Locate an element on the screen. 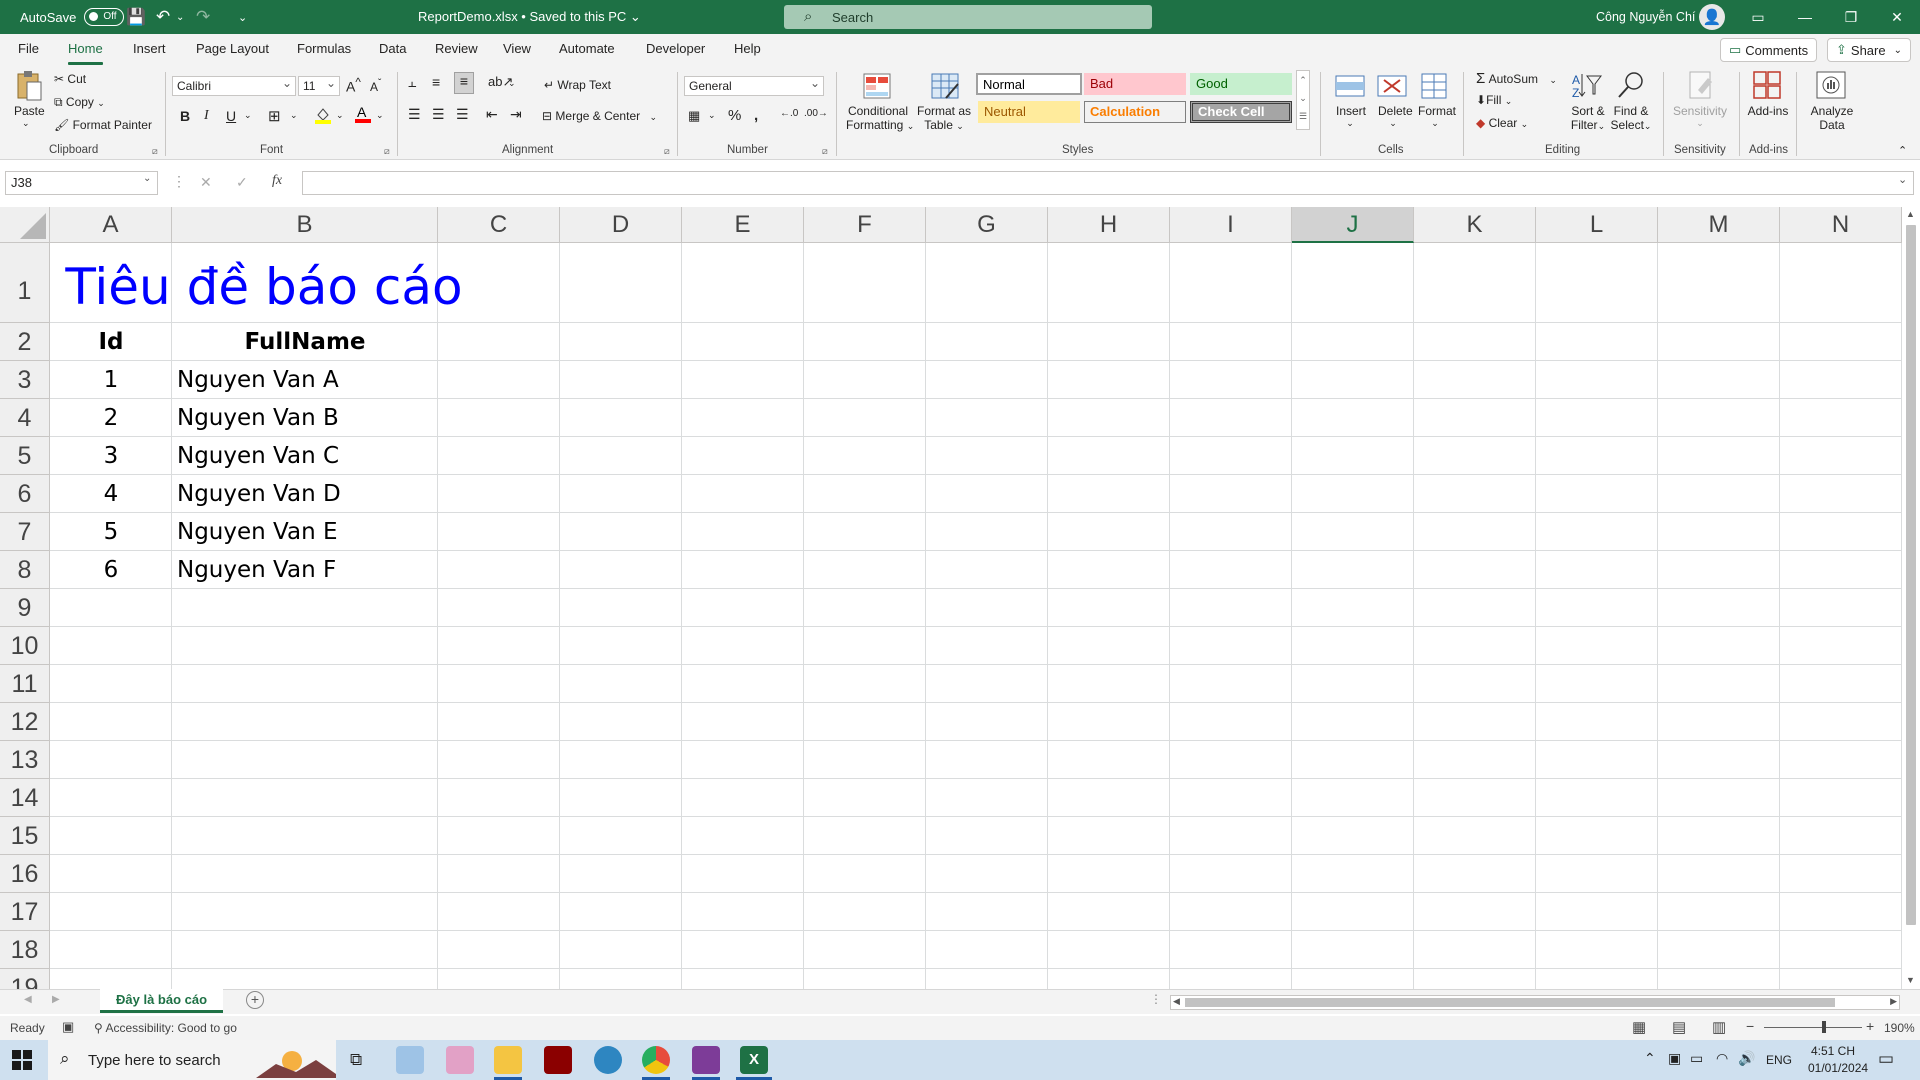 This screenshot has width=1920, height=1080. delete-cells-icon is located at coordinates (1392, 87).